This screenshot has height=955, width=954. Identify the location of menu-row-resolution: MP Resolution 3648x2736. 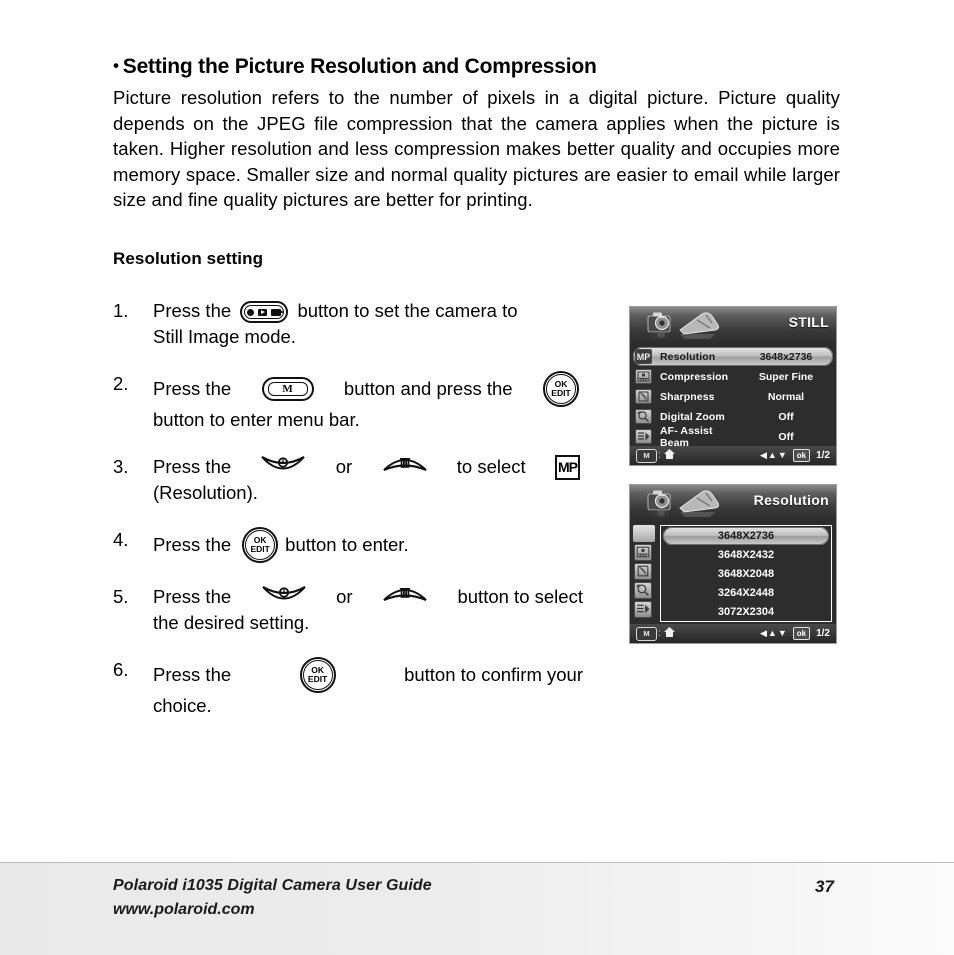
(733, 356).